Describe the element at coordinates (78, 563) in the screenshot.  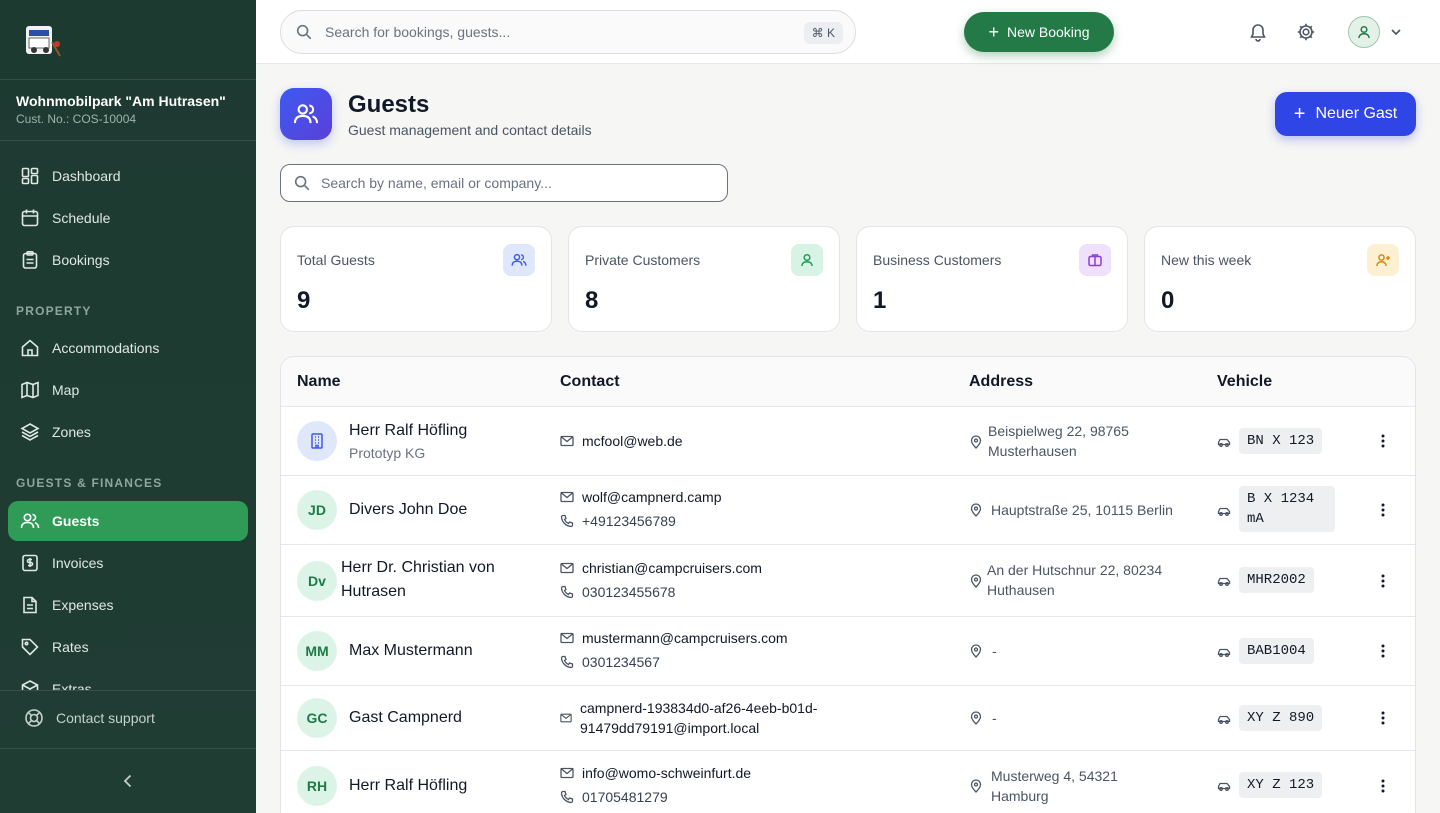
I see `sidebar-item-label: Invoices` at that location.